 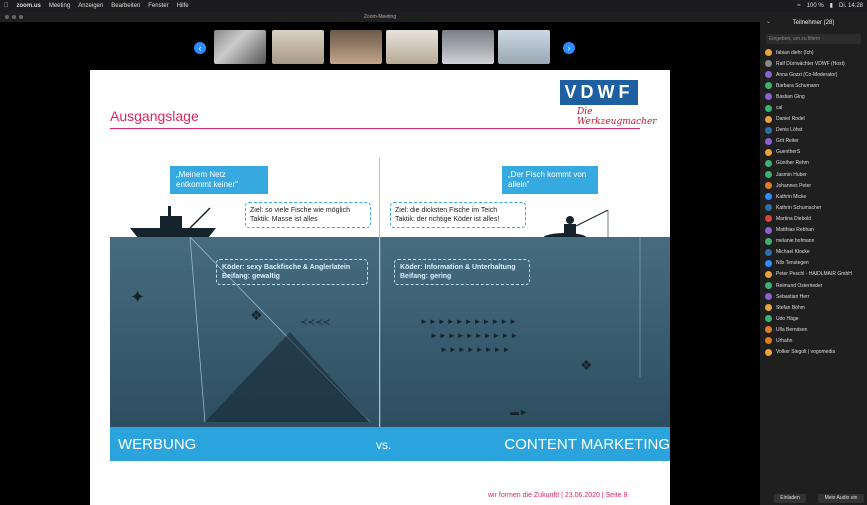 What do you see at coordinates (792, 163) in the screenshot?
I see `participant-name: Günther Rehm` at bounding box center [792, 163].